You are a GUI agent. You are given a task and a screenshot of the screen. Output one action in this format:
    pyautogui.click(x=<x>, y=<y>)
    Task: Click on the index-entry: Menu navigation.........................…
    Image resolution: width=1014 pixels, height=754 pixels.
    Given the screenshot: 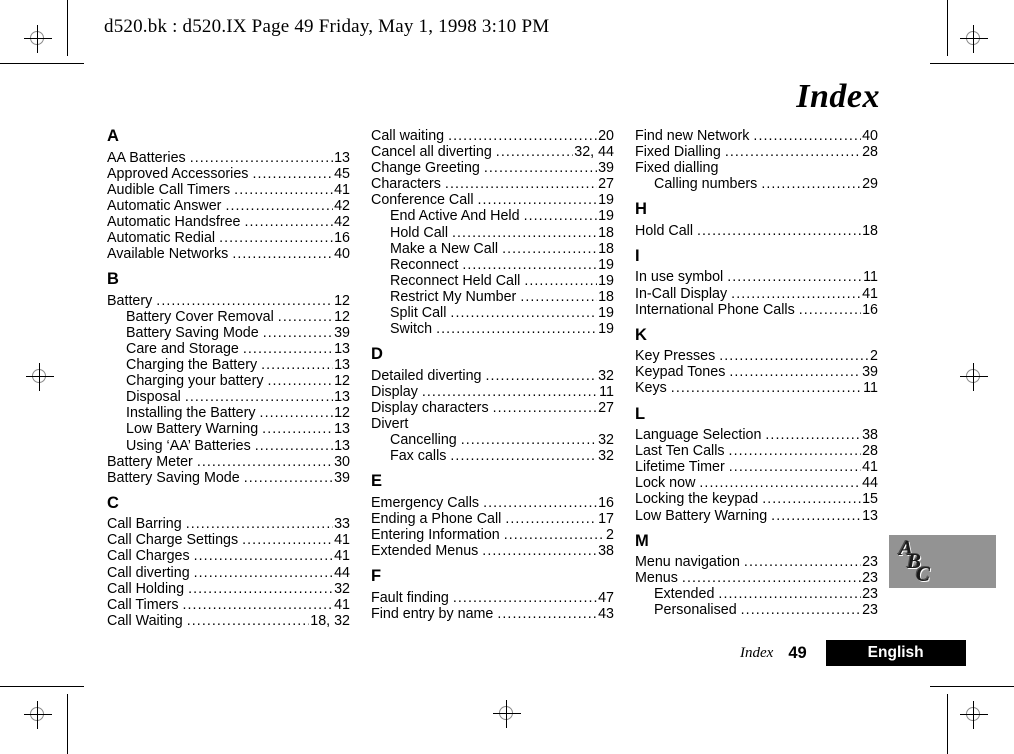 What is the action you would take?
    pyautogui.click(x=756, y=562)
    